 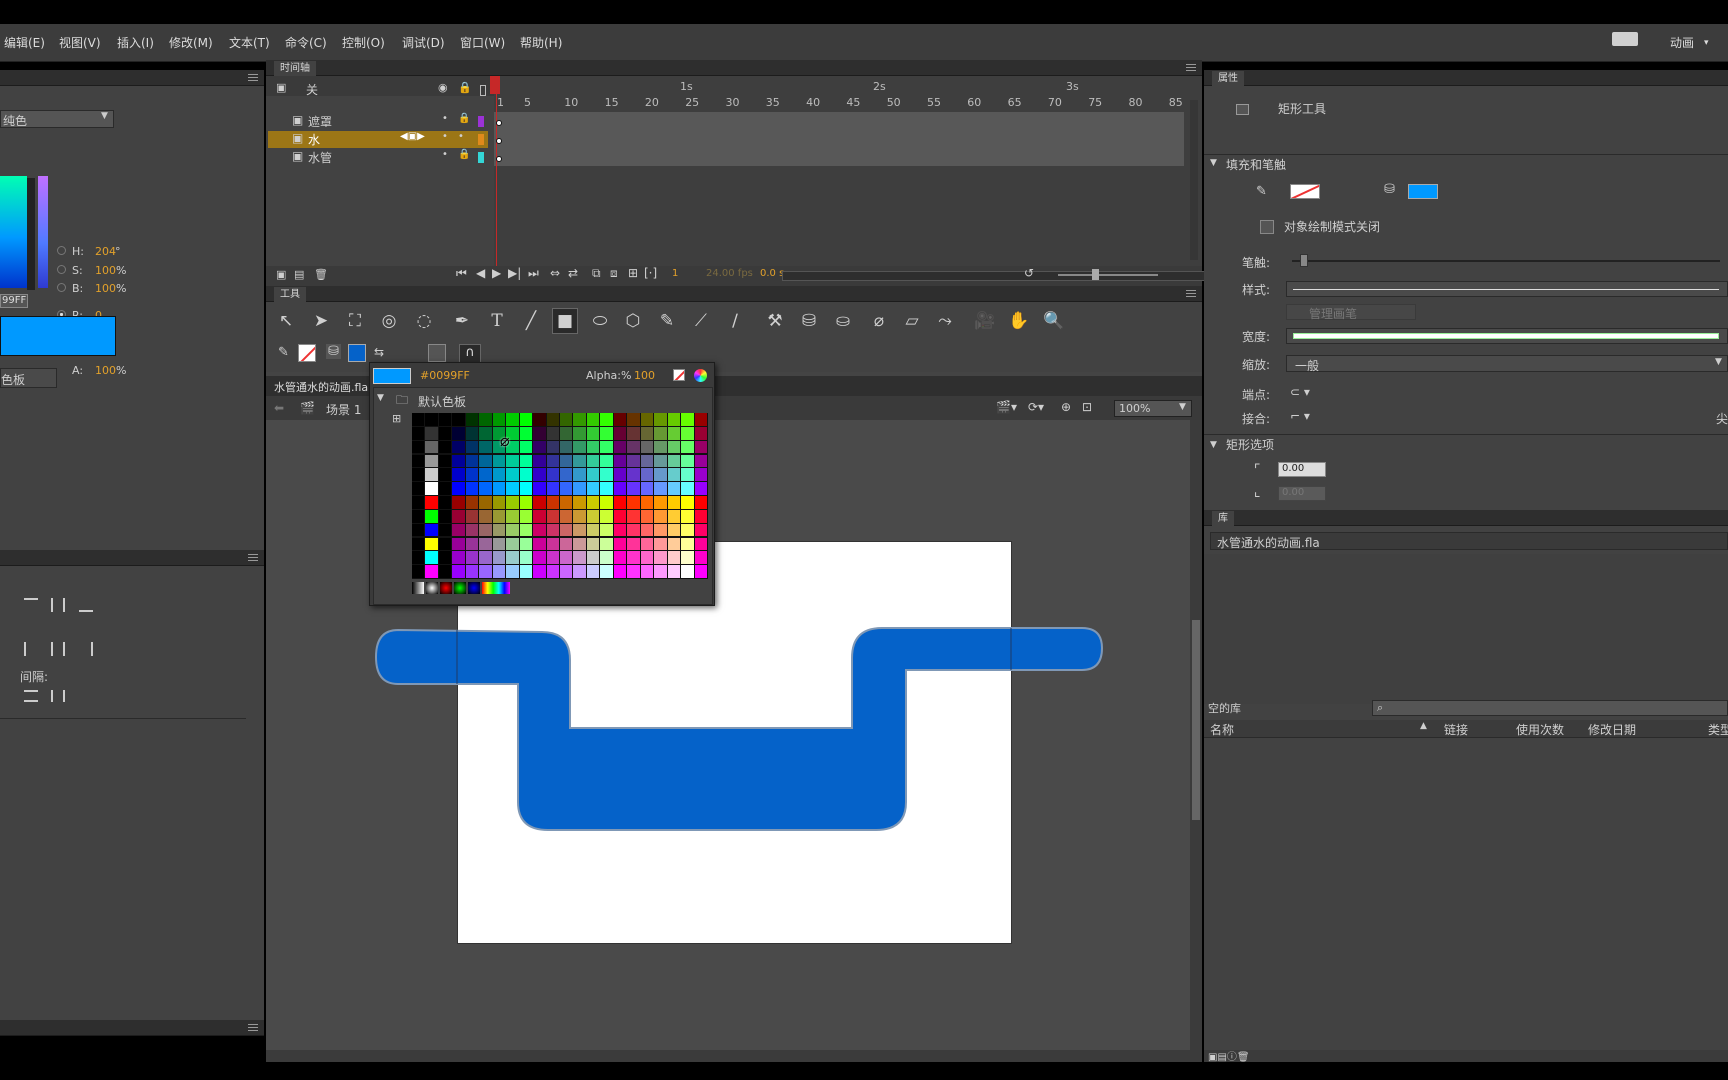 What do you see at coordinates (86, 605) in the screenshot?
I see `align-bottom-icon` at bounding box center [86, 605].